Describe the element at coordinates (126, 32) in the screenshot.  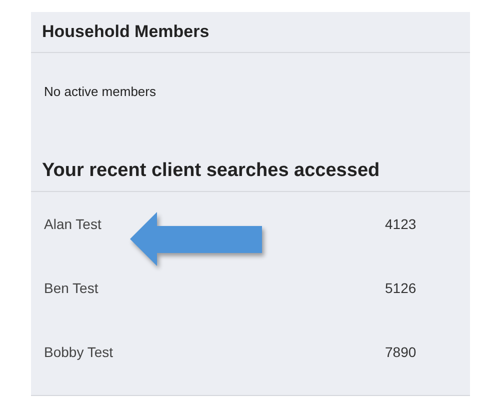
I see `section-title: Household Members` at that location.